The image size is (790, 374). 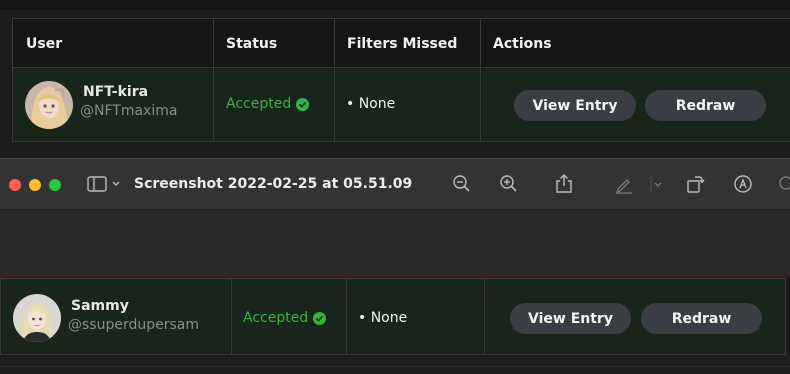 What do you see at coordinates (509, 184) in the screenshot?
I see `zoom-in-icon` at bounding box center [509, 184].